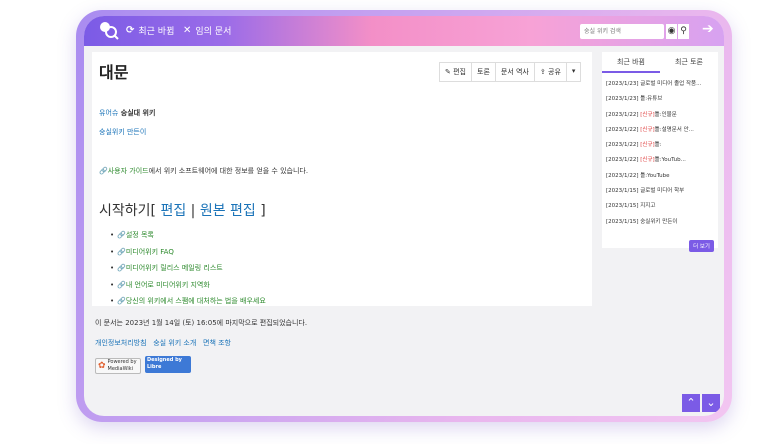  What do you see at coordinates (168, 364) in the screenshot?
I see `designed-by-libre-badge: Designed by Libre` at bounding box center [168, 364].